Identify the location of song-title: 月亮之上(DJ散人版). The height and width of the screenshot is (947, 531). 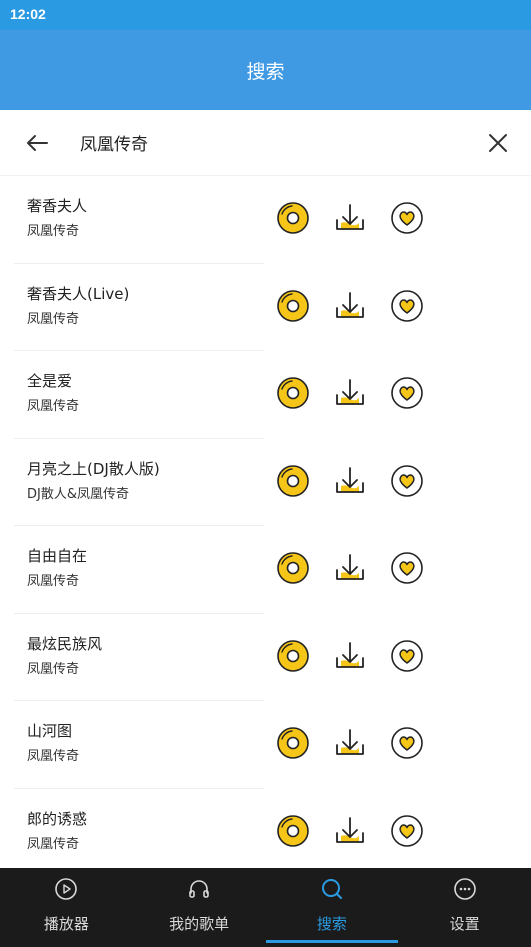
(93, 468).